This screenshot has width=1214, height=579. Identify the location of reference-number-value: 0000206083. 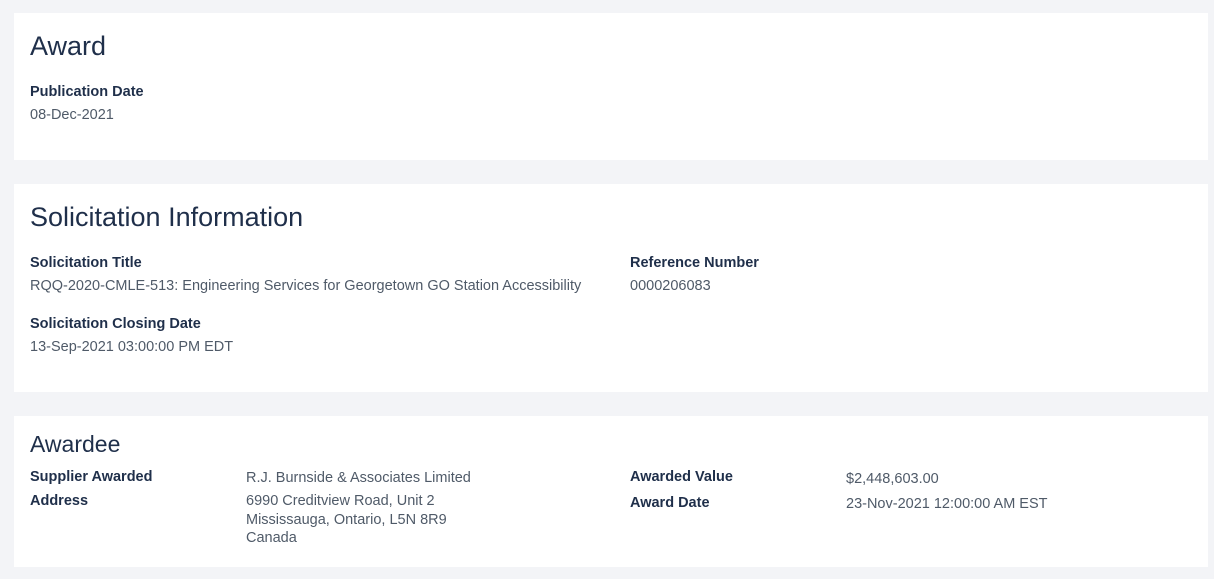
(670, 286).